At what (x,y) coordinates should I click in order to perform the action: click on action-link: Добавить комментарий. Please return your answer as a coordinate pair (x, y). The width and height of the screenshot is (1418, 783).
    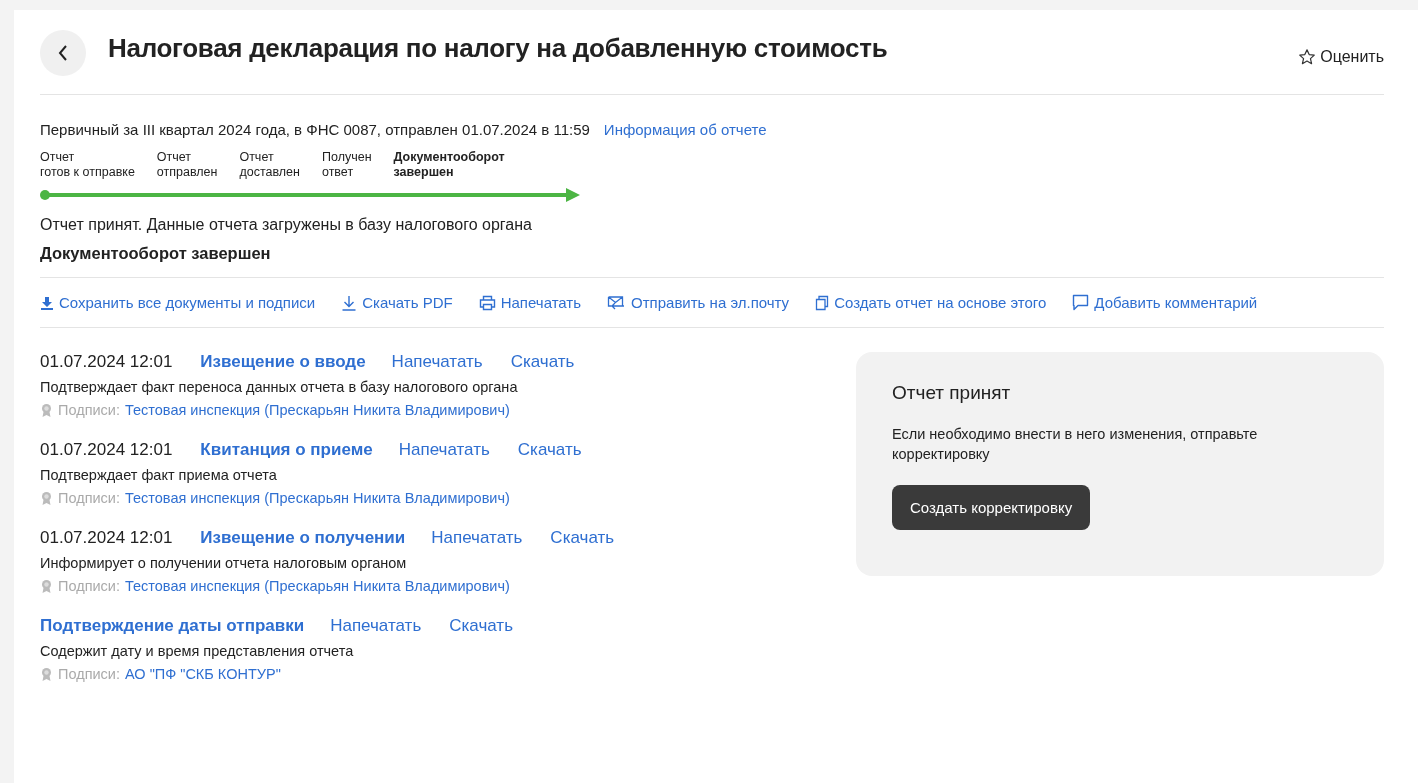
    Looking at the image, I should click on (1165, 302).